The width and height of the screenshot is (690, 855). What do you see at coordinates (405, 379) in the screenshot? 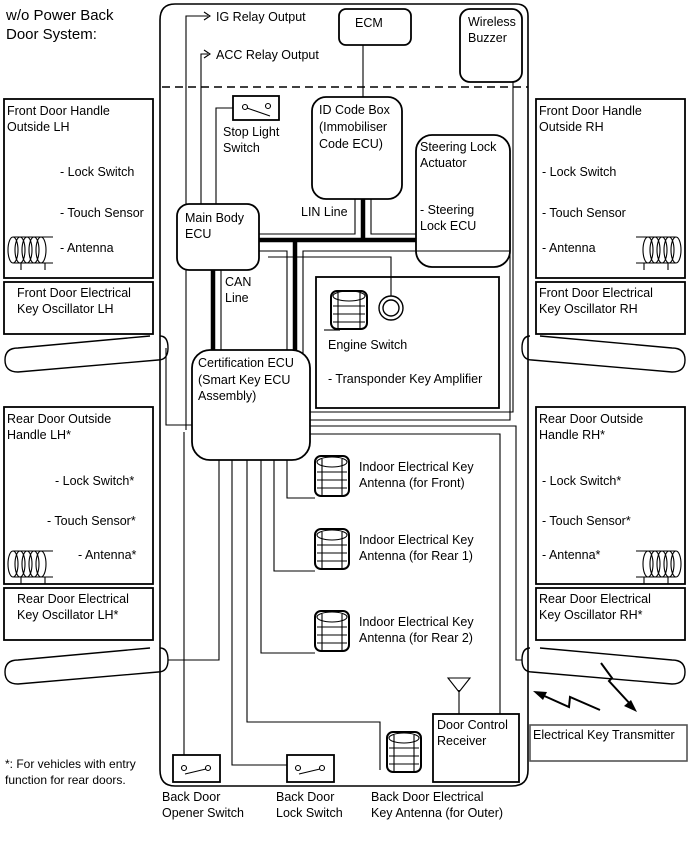
I see `svg-text: - Transponder Key Amplifier` at bounding box center [405, 379].